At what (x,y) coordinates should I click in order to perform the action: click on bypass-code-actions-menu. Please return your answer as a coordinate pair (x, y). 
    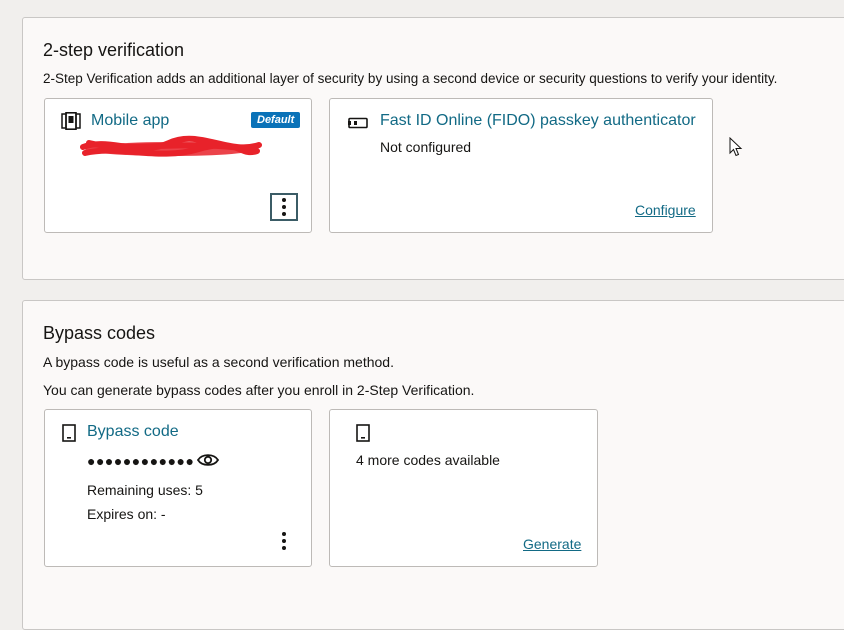
    Looking at the image, I should click on (284, 541).